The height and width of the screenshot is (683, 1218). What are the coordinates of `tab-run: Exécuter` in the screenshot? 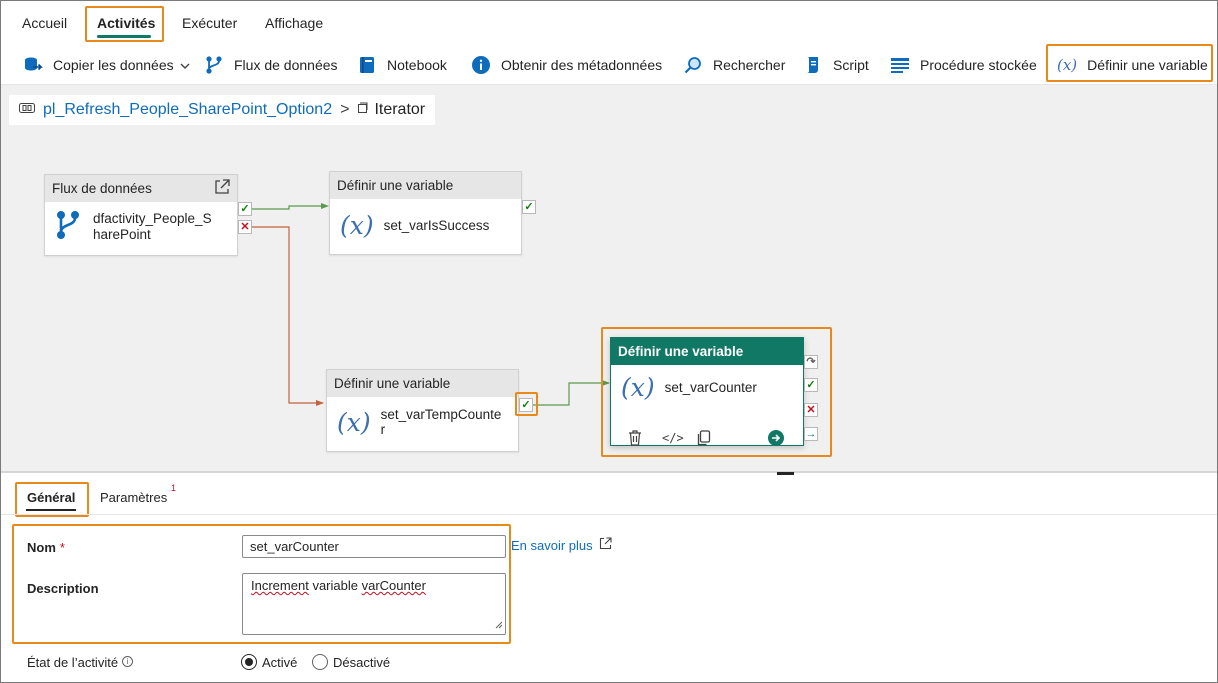 It's located at (209, 23).